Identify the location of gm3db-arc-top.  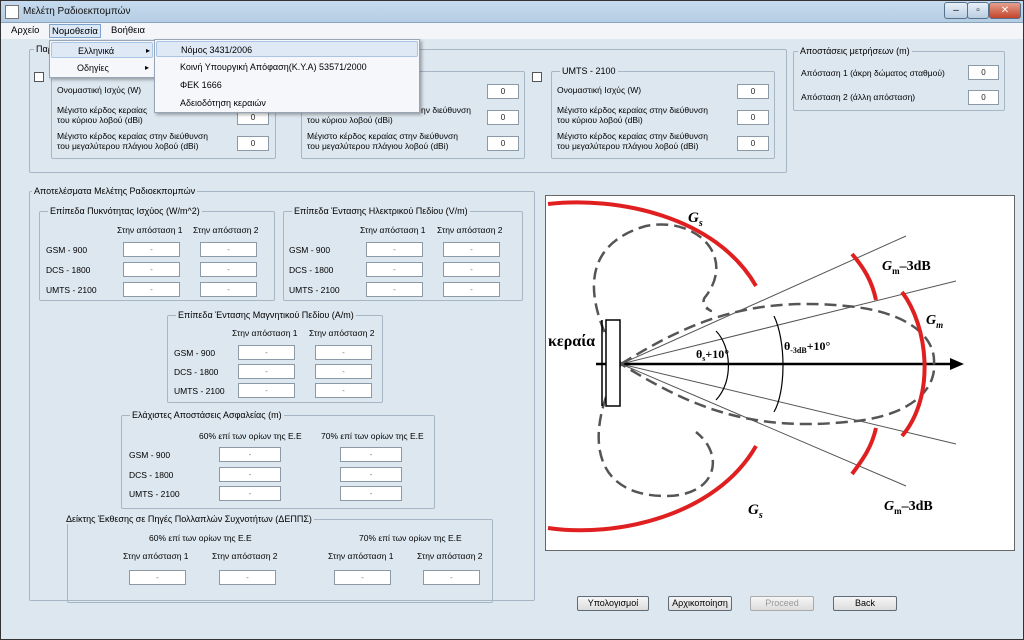
(864, 276).